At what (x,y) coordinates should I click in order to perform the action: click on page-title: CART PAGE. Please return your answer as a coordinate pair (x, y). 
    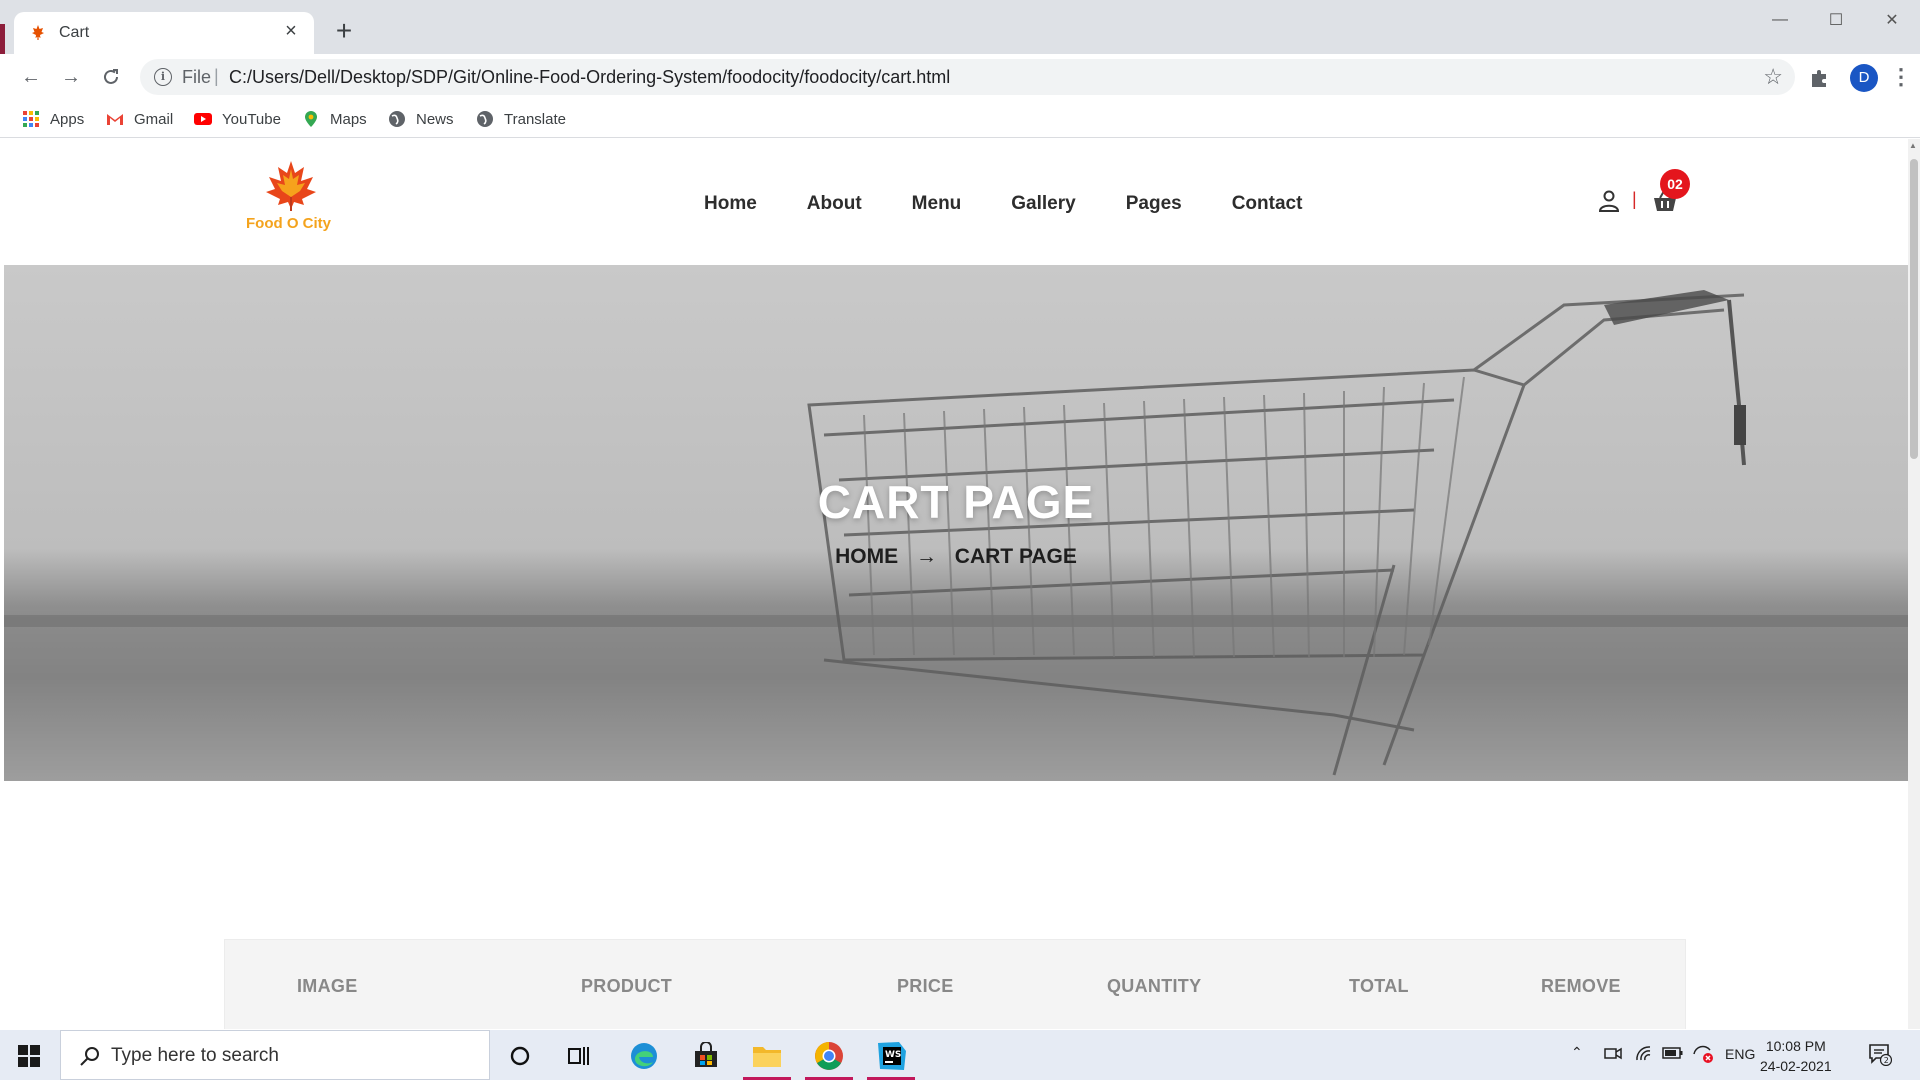
    Looking at the image, I should click on (956, 502).